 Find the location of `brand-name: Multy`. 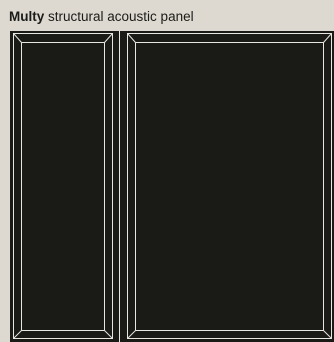

brand-name: Multy is located at coordinates (27, 16).